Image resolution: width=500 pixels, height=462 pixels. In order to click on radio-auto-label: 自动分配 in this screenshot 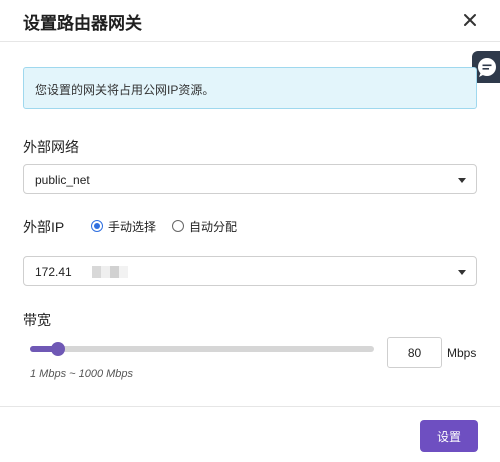, I will do `click(213, 227)`.